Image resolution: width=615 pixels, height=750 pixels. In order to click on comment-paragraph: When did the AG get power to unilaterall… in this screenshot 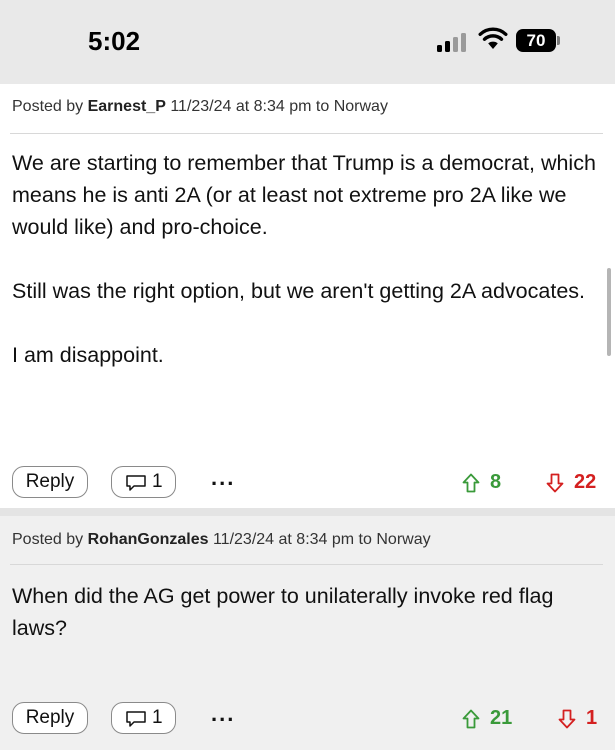, I will do `click(283, 612)`.